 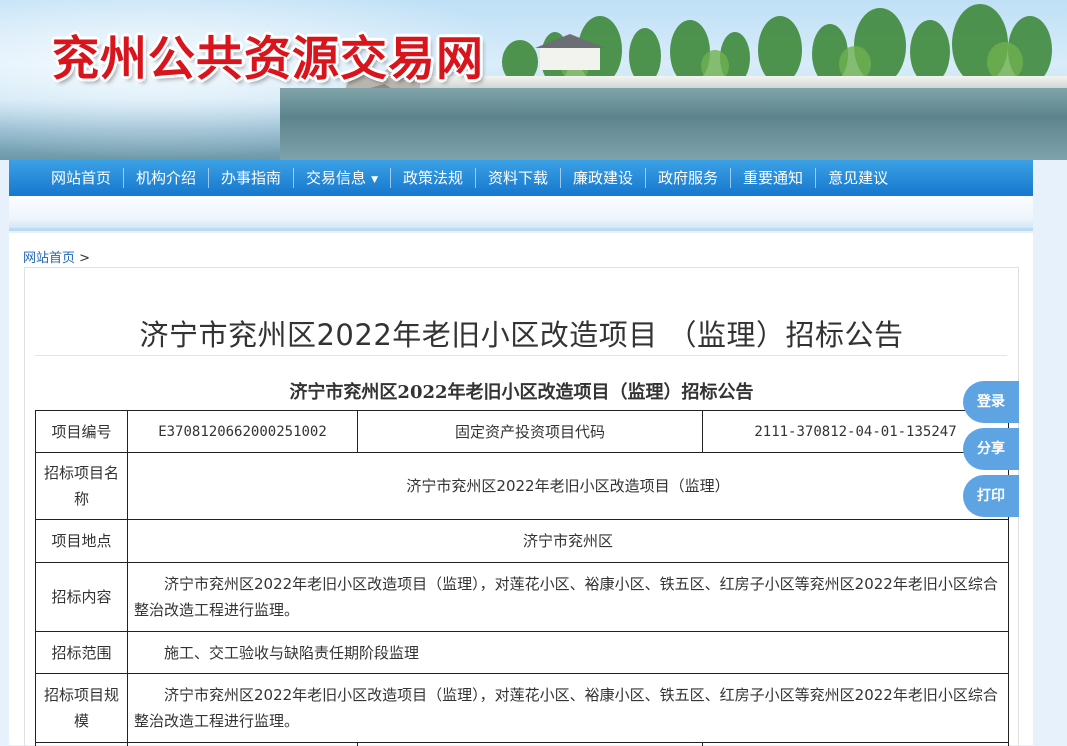 I want to click on nav-item-label: 政府服务, so click(x=688, y=178).